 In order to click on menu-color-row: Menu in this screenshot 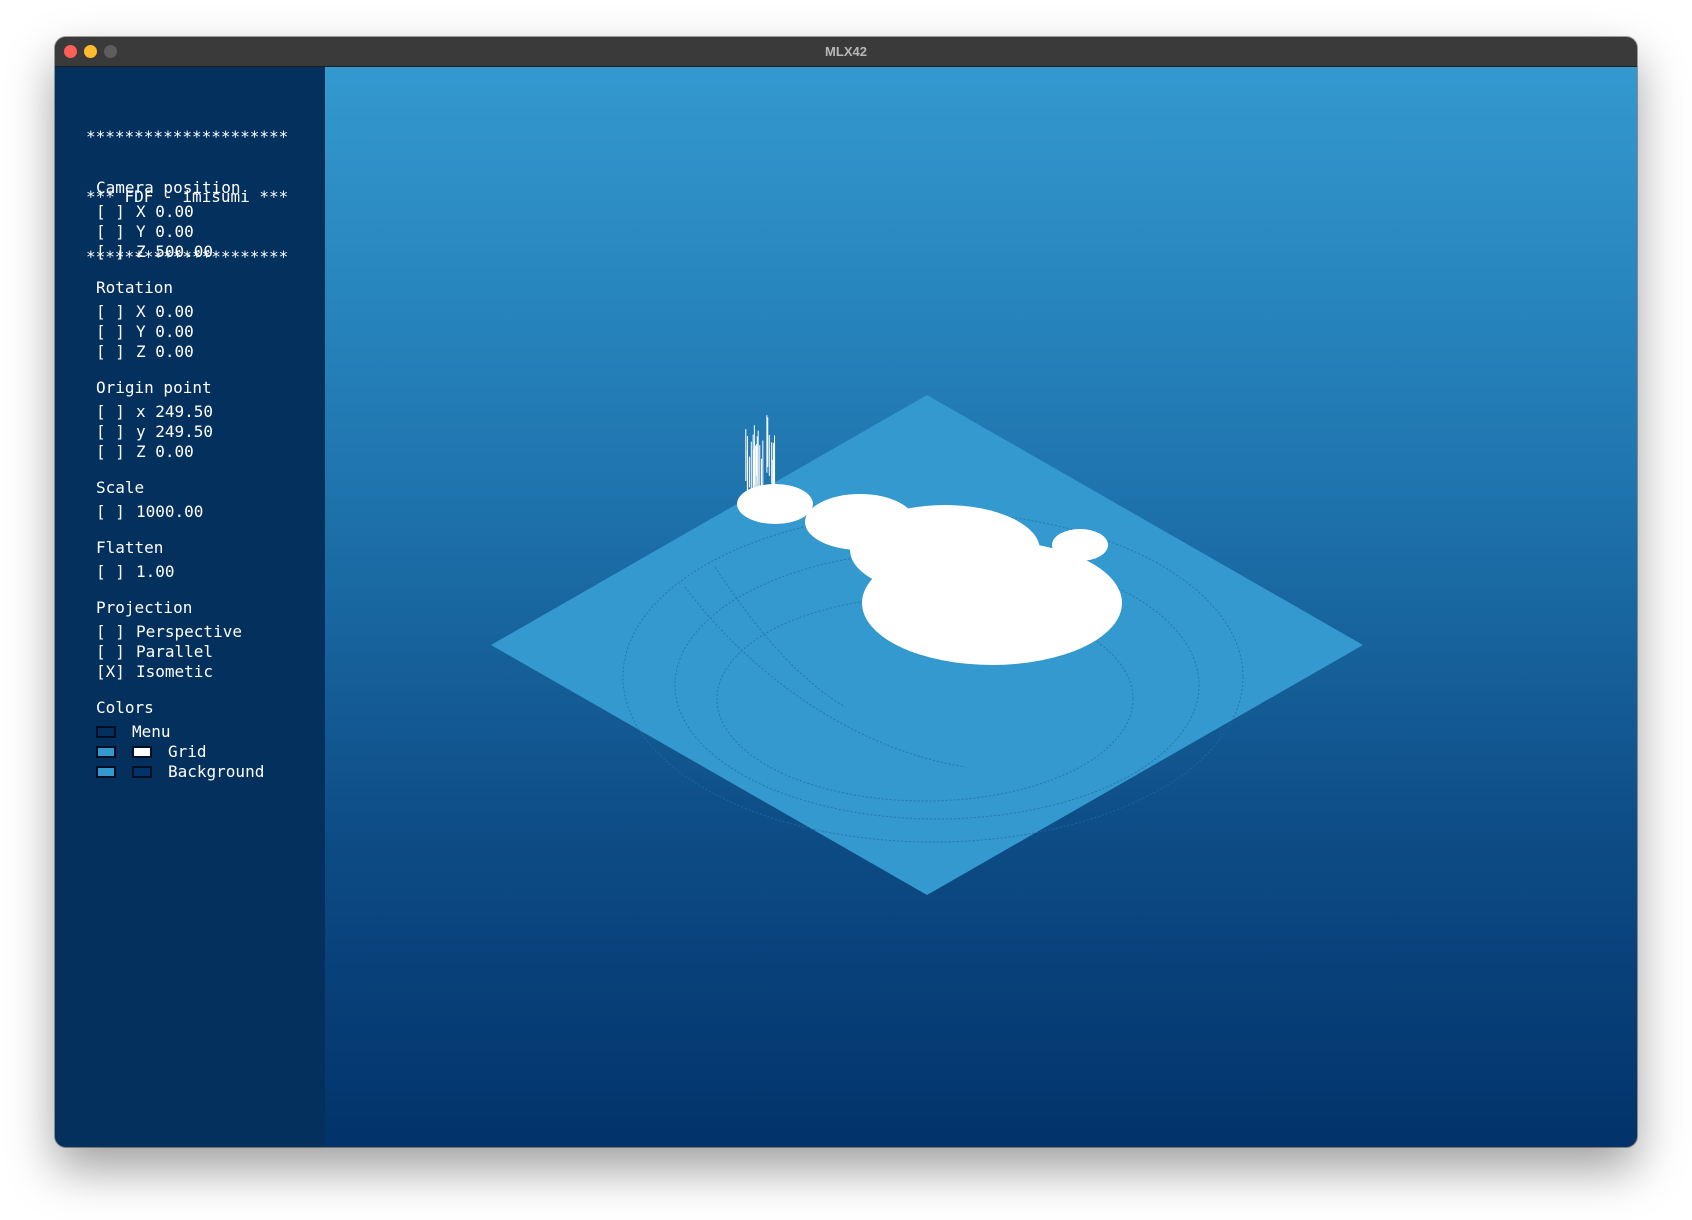, I will do `click(180, 732)`.